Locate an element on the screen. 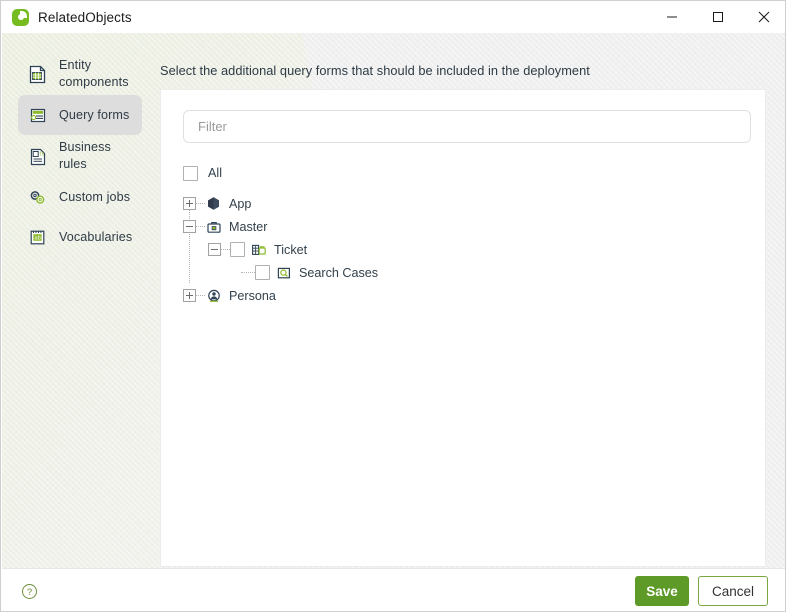 The width and height of the screenshot is (786, 612). business-rules-icon: fx is located at coordinates (37, 156).